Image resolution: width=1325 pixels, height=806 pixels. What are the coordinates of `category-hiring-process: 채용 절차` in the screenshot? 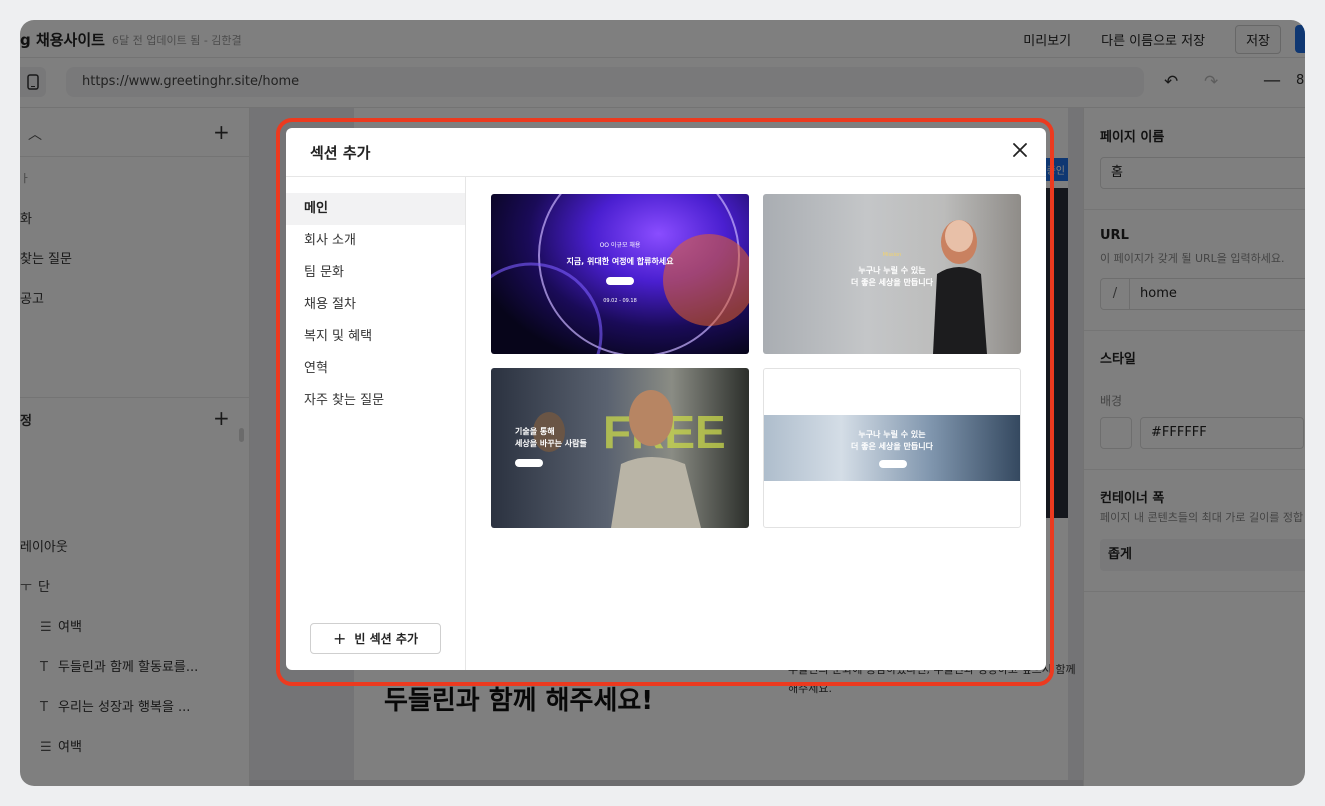 It's located at (375, 305).